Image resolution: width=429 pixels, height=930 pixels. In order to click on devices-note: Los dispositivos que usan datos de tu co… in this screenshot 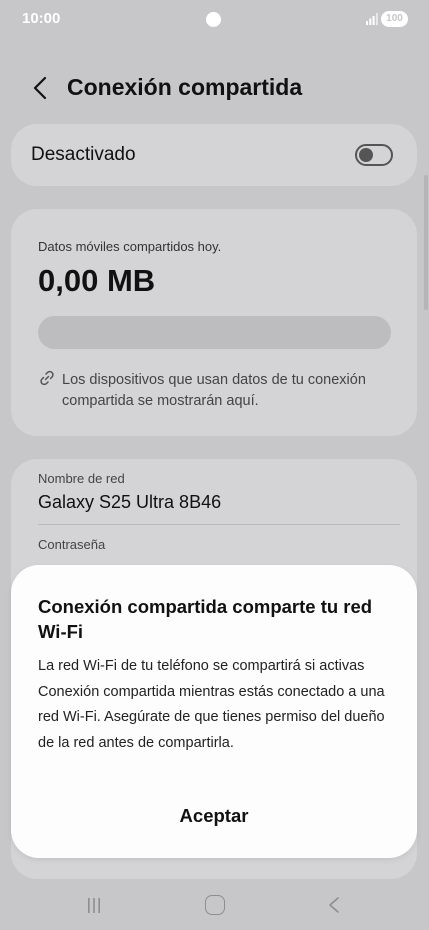, I will do `click(214, 390)`.